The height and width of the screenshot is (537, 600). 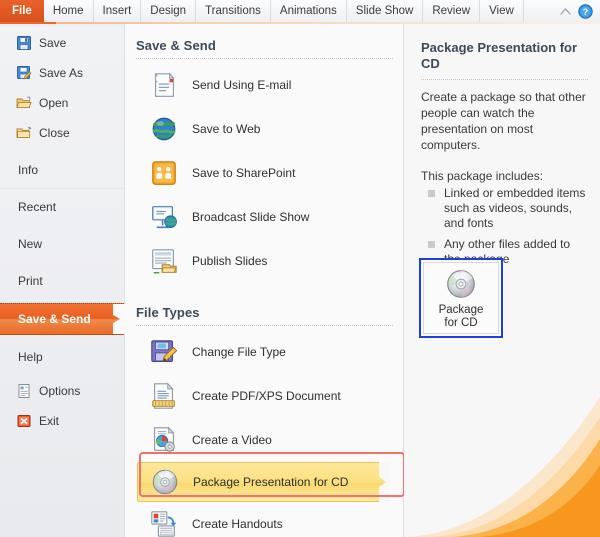 What do you see at coordinates (62, 244) in the screenshot?
I see `sidebar-item-new: New` at bounding box center [62, 244].